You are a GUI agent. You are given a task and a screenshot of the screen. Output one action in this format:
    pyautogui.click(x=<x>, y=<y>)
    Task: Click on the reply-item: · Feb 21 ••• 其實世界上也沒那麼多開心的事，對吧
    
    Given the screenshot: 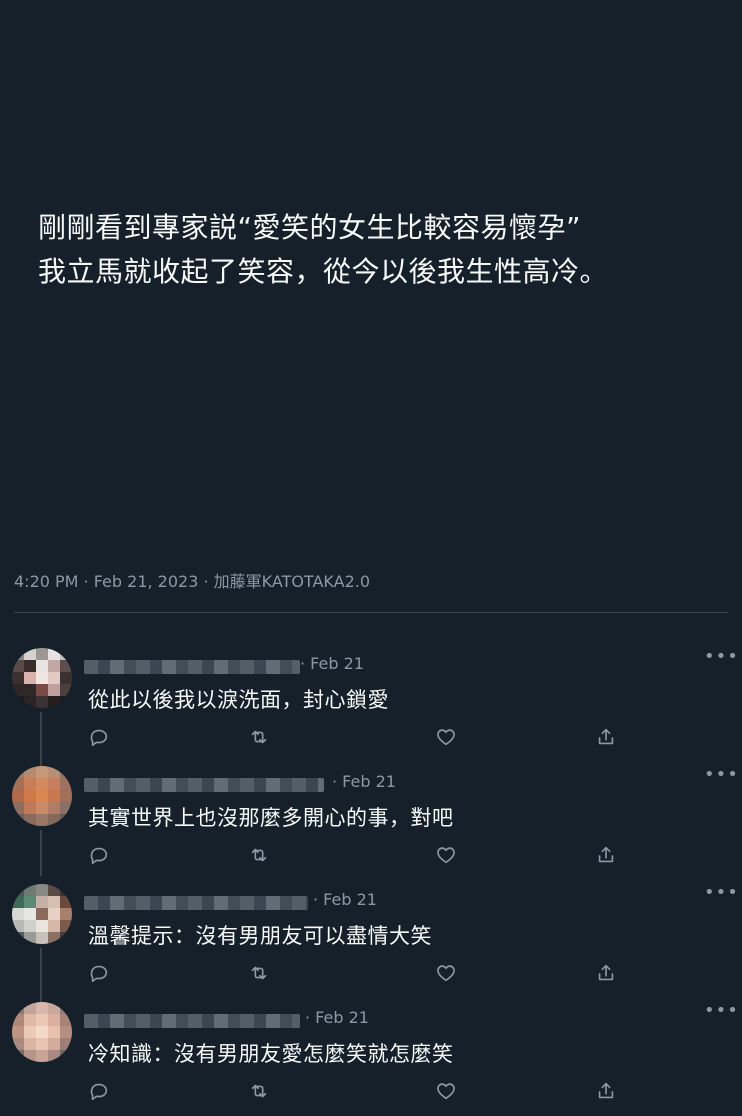 What is the action you would take?
    pyautogui.click(x=371, y=825)
    